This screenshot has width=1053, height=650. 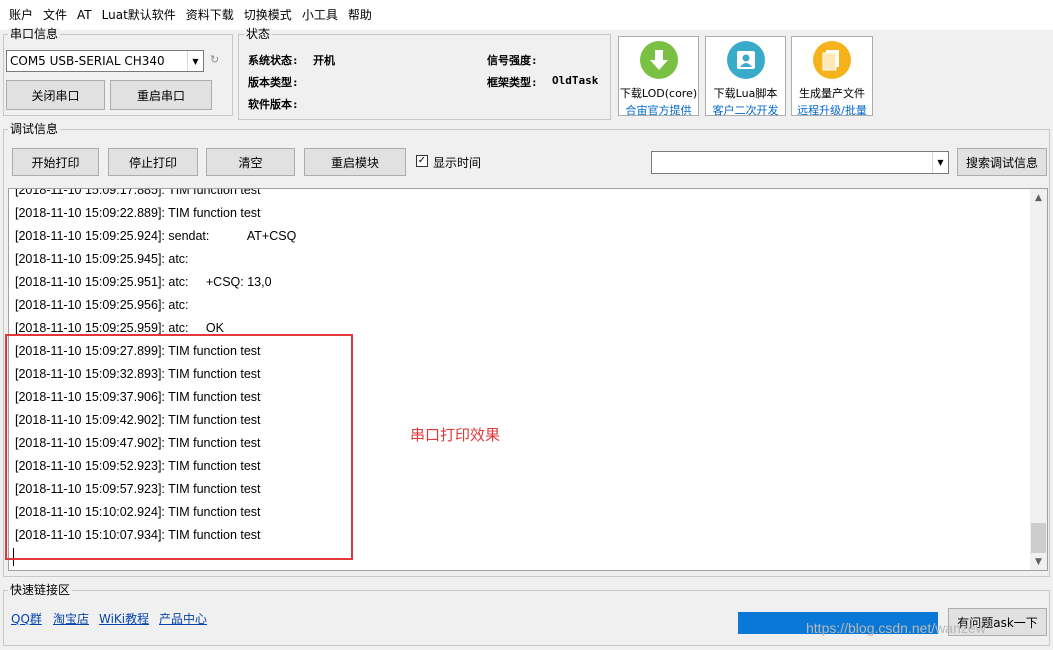 I want to click on log-scrollbar: ▲ ▼, so click(x=1038, y=379).